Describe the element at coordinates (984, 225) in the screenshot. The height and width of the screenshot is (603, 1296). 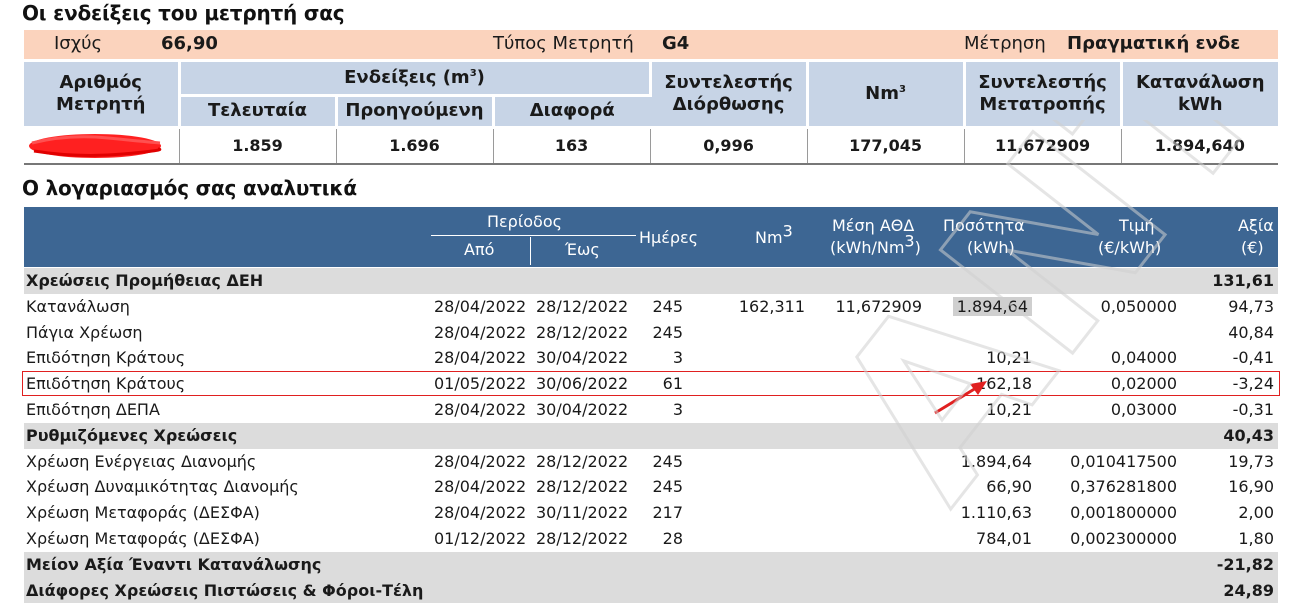
I see `quantity-header: Ποσότητα` at that location.